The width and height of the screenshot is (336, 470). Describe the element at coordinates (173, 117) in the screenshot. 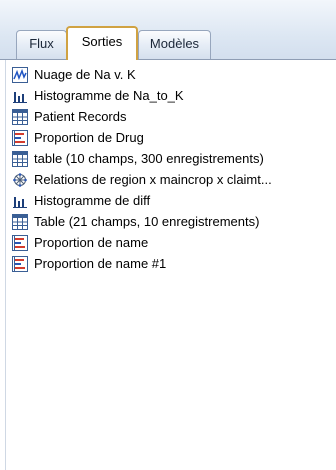

I see `list-item: Patient Records` at that location.